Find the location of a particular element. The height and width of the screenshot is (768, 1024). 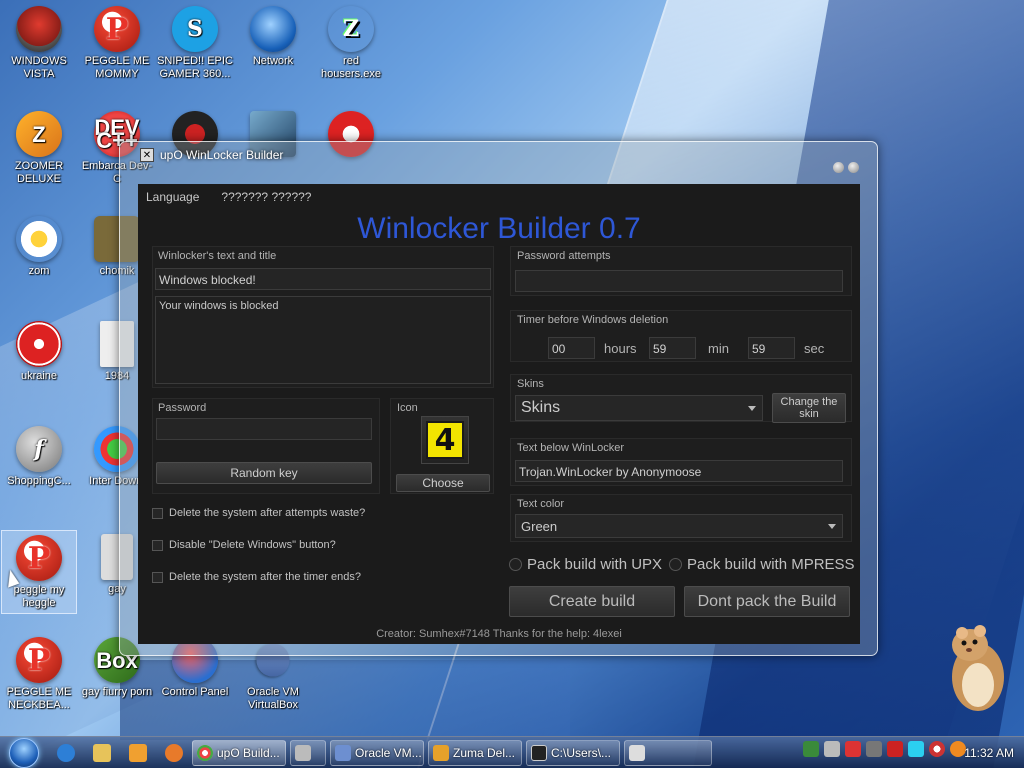

antivirus-icon is located at coordinates (853, 749).